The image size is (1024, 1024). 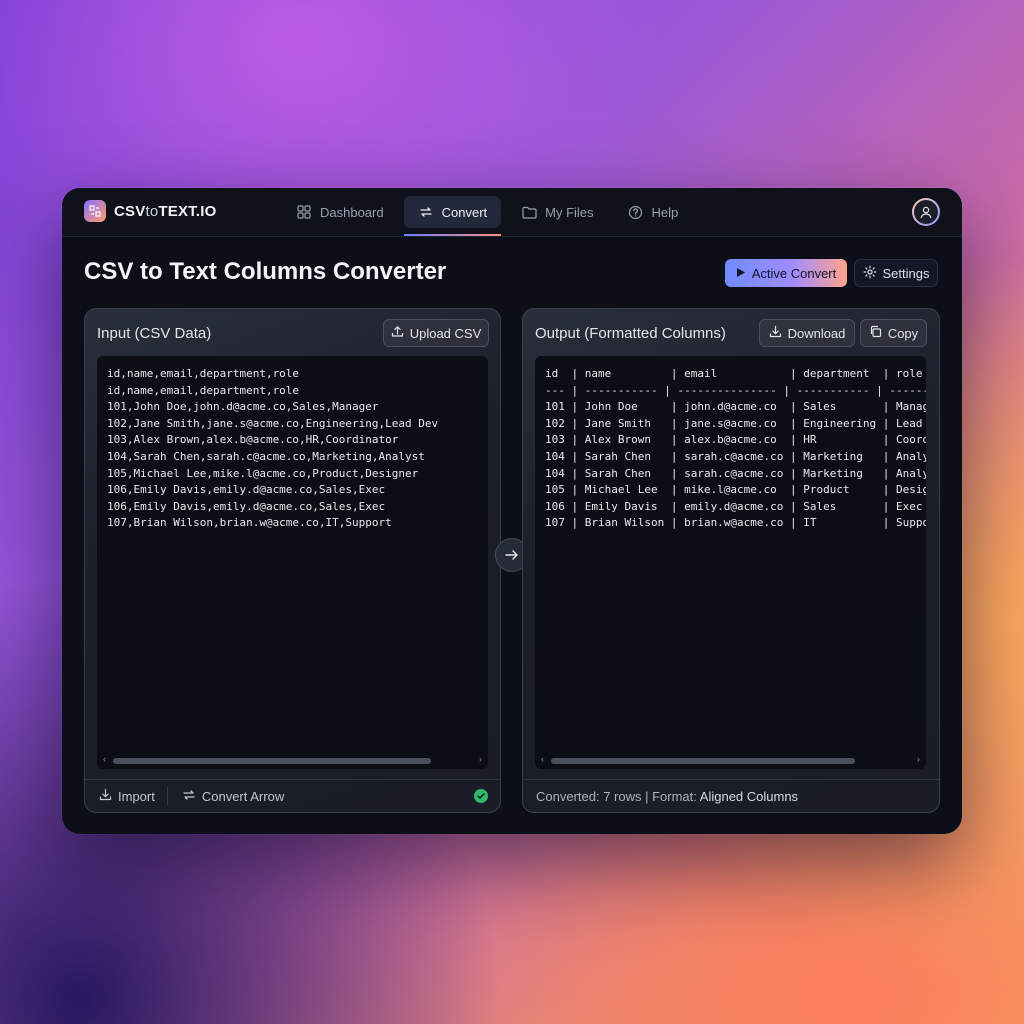 What do you see at coordinates (445, 333) in the screenshot?
I see `upload-csv-label: Upload CSV` at bounding box center [445, 333].